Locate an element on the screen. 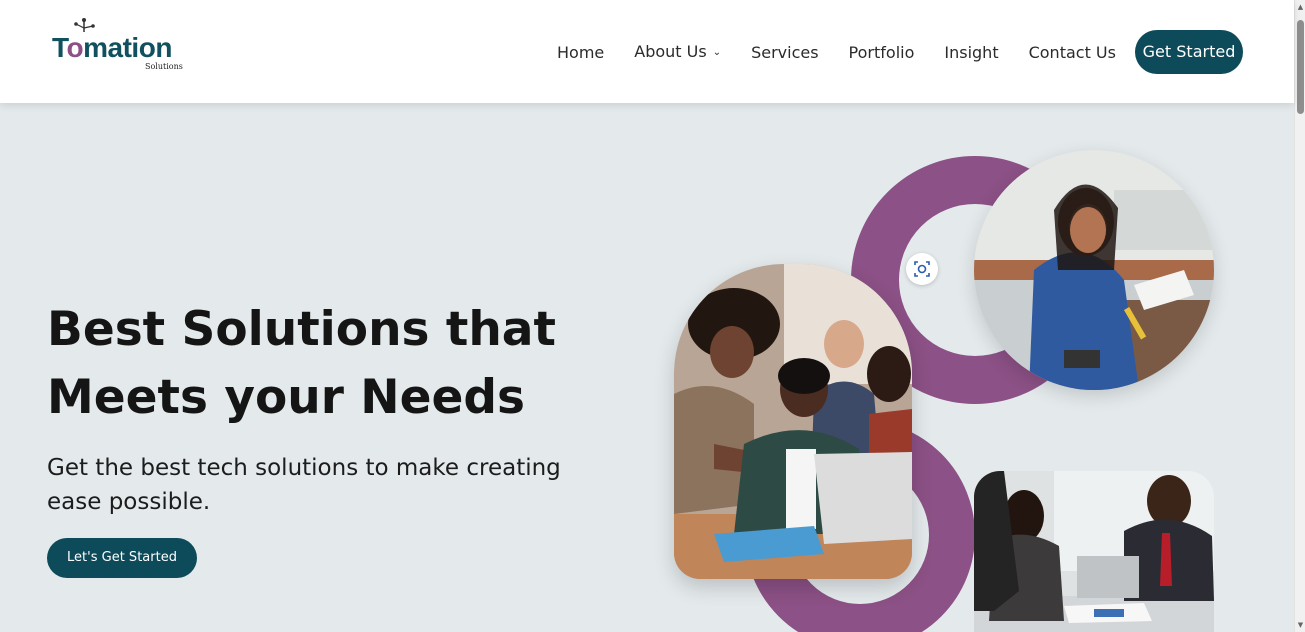  logo-wordmark: Tomation is located at coordinates (112, 47).